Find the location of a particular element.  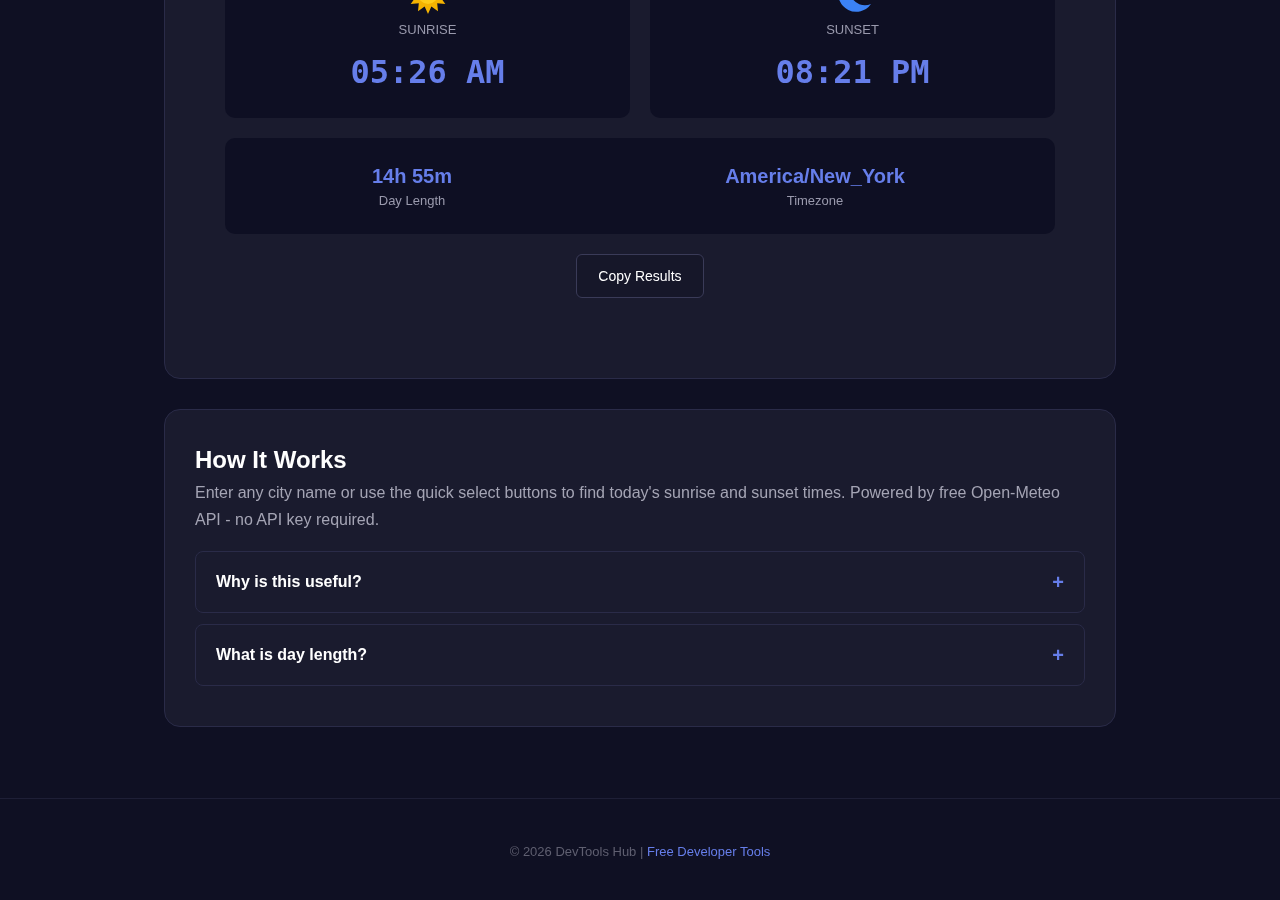

footer-link: Free Developer Tools is located at coordinates (708, 851).